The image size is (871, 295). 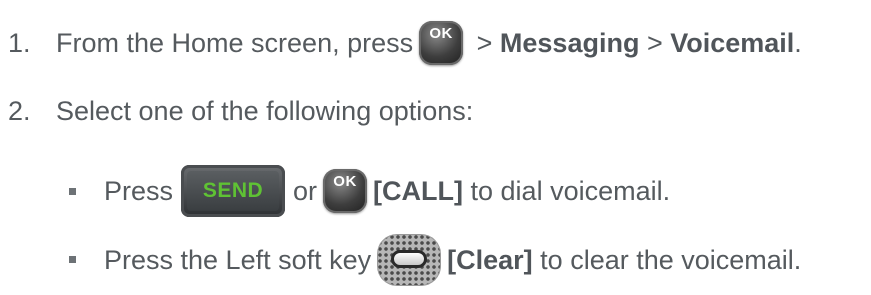 I want to click on period: ., so click(x=798, y=42).